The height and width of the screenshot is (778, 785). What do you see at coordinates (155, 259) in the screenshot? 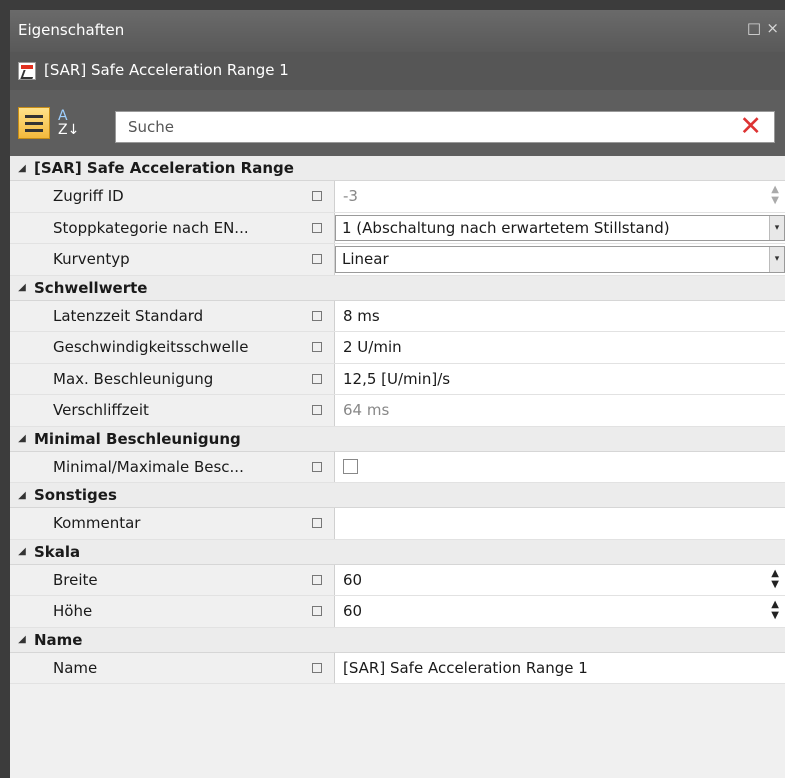
I see `property-name: Kurventyp` at bounding box center [155, 259].